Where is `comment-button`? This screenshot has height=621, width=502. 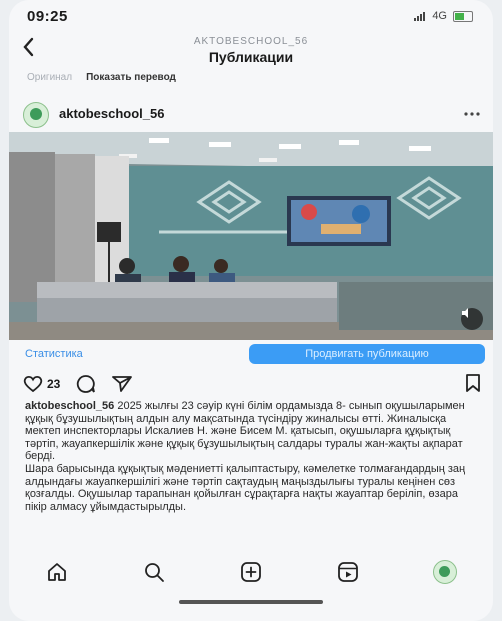 comment-button is located at coordinates (86, 384).